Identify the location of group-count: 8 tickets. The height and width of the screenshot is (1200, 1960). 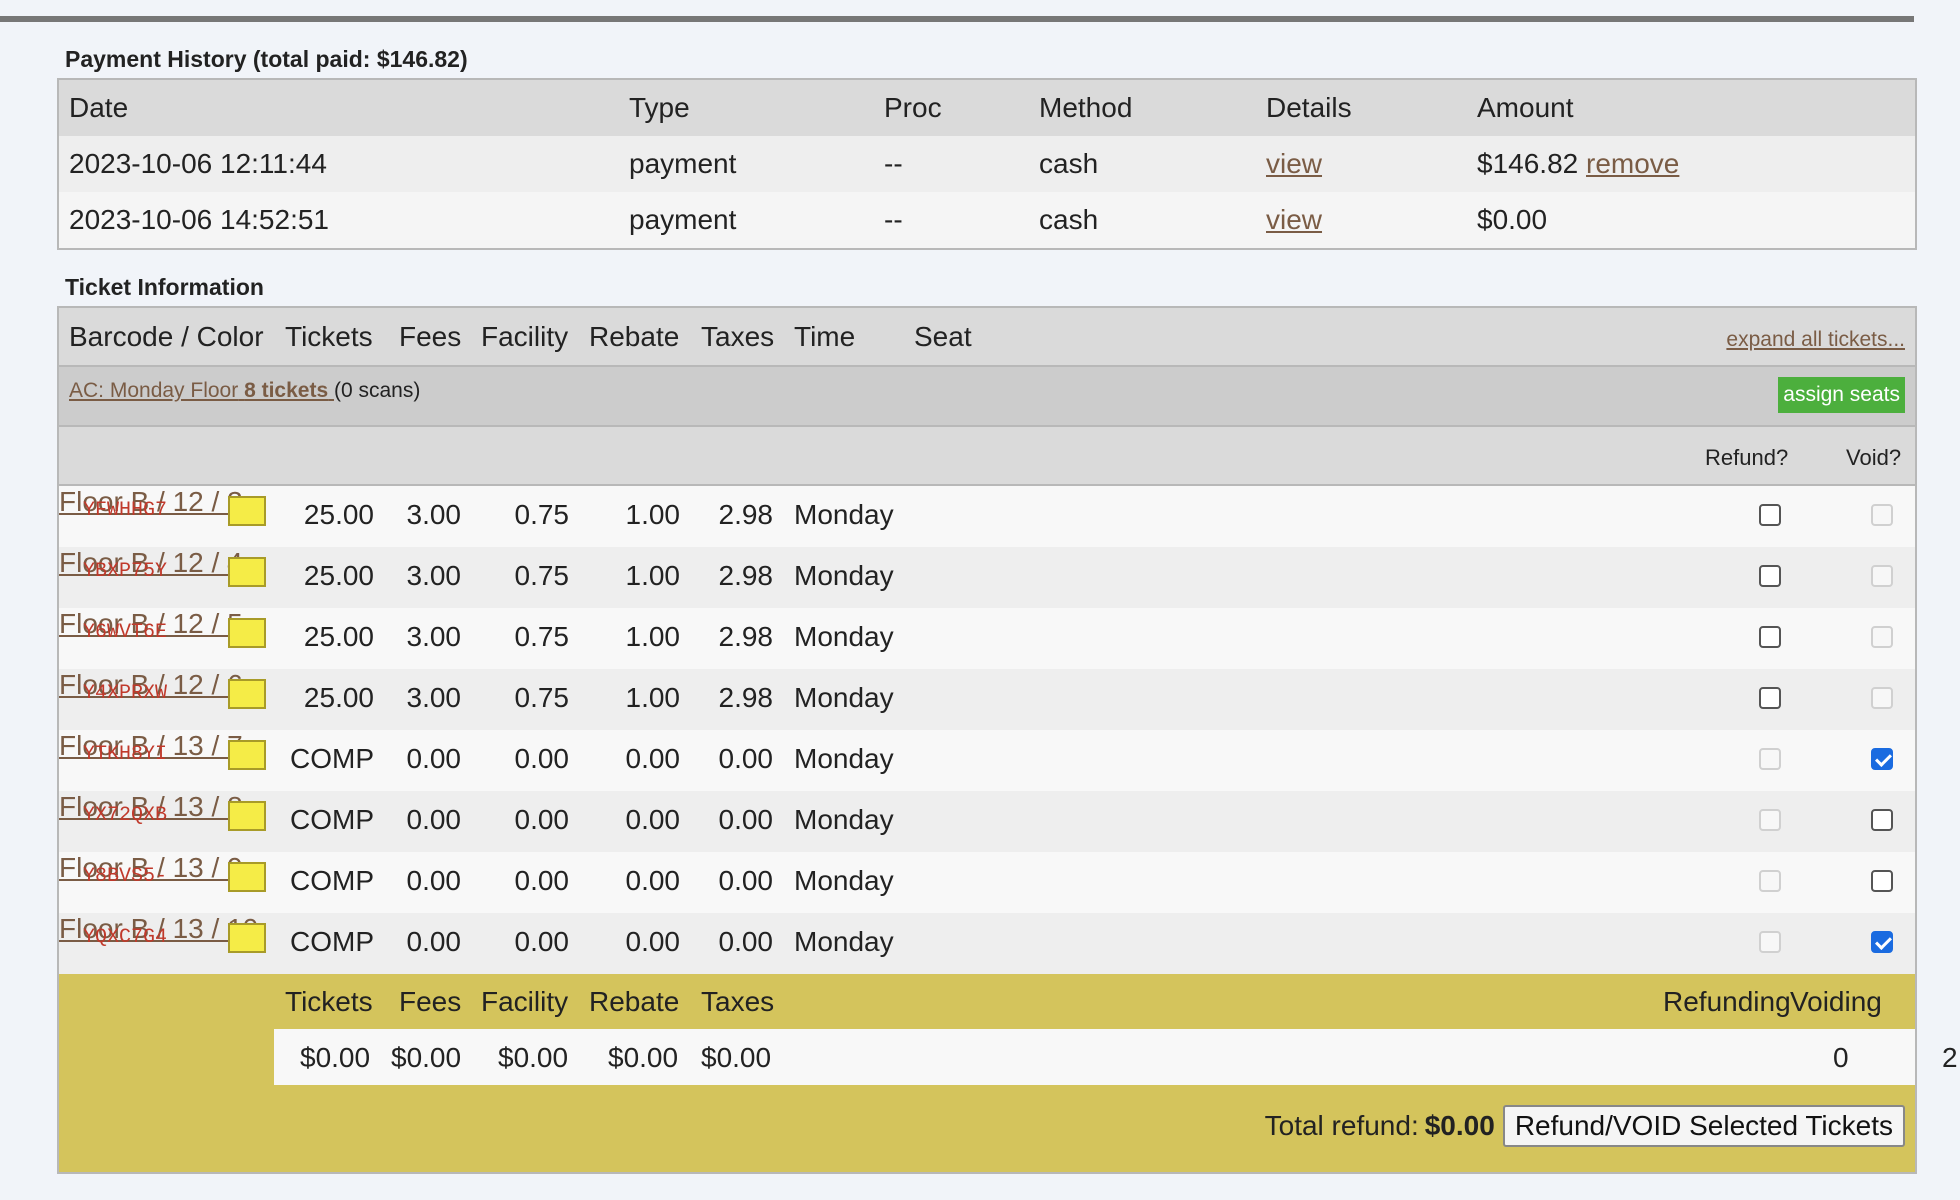
(286, 390).